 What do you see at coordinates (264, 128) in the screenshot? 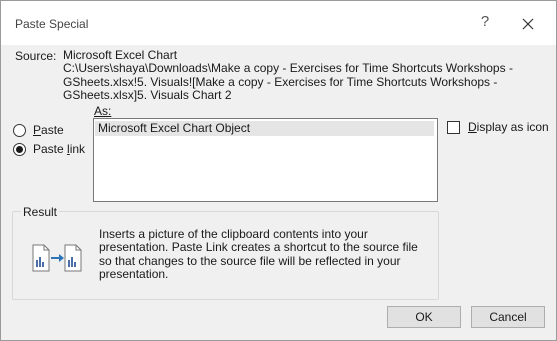
I see `list-item: Microsoft Excel Chart Object` at bounding box center [264, 128].